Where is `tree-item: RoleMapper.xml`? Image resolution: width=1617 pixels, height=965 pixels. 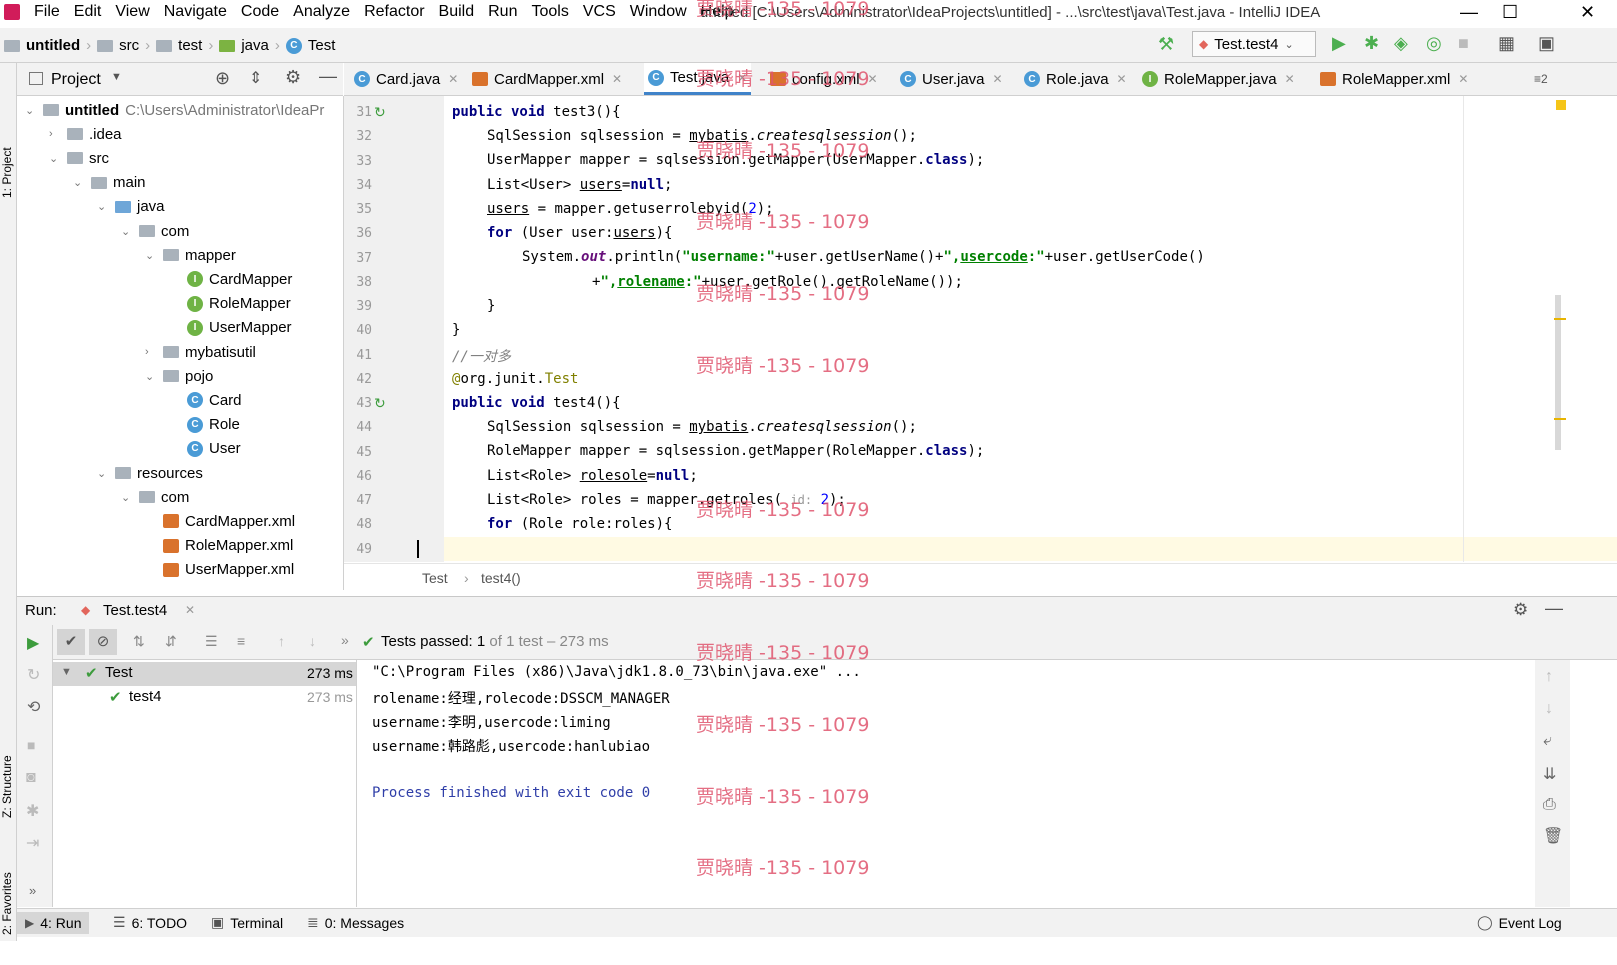
tree-item: RoleMapper.xml is located at coordinates (219, 546).